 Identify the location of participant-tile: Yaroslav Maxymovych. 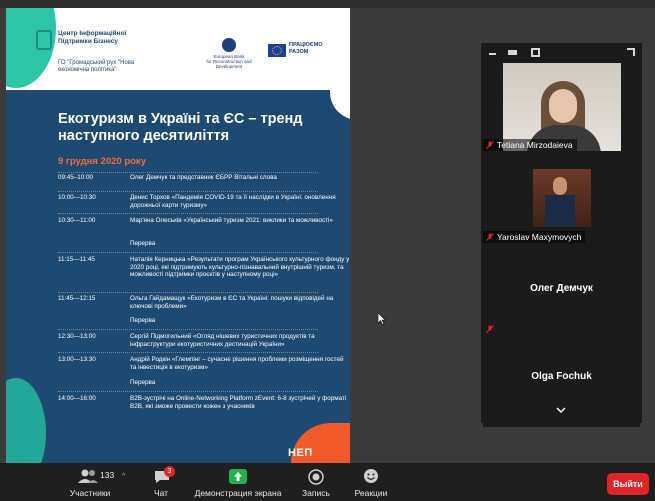
(561, 199).